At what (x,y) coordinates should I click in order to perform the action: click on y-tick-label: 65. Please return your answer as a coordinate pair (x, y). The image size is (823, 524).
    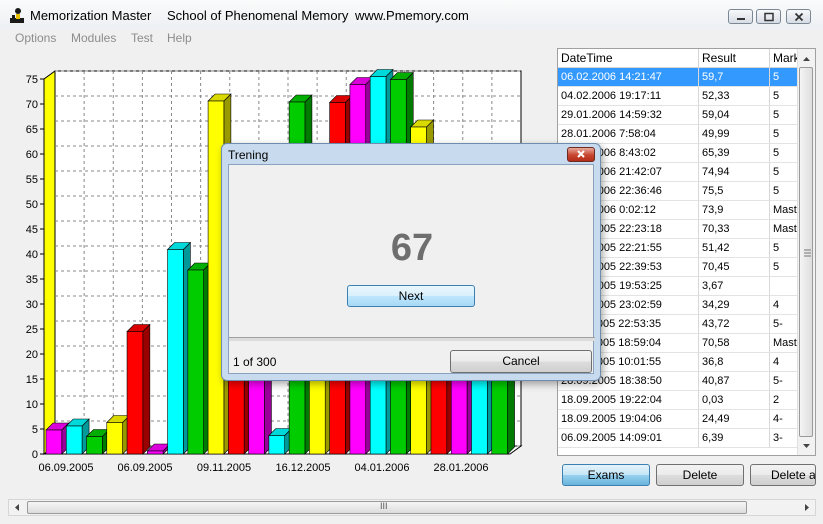
    Looking at the image, I should click on (32, 130).